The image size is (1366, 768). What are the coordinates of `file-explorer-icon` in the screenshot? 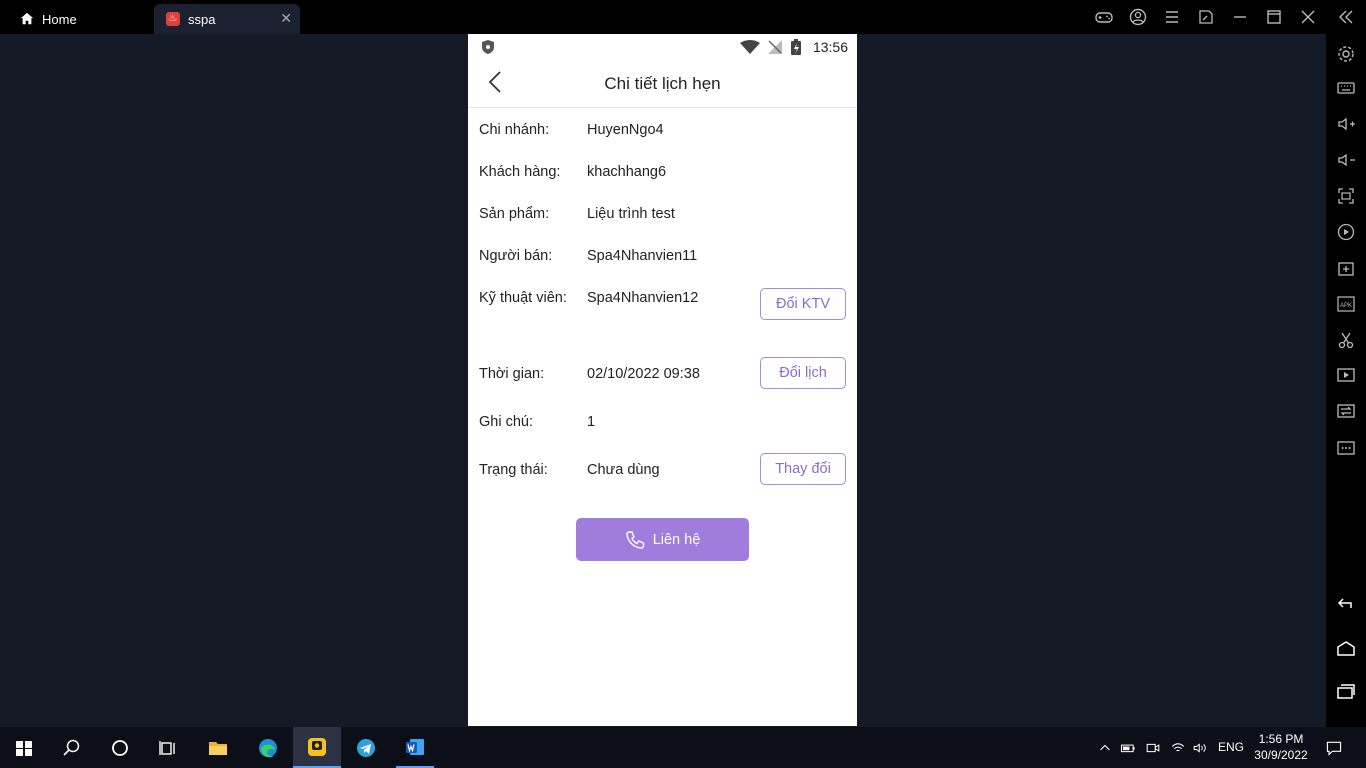 It's located at (218, 747).